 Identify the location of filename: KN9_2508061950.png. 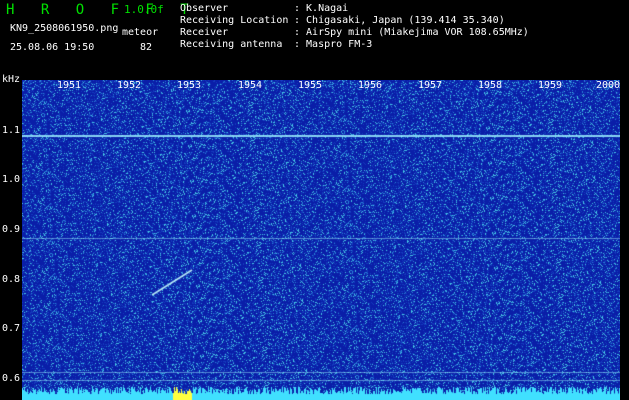
(64, 28).